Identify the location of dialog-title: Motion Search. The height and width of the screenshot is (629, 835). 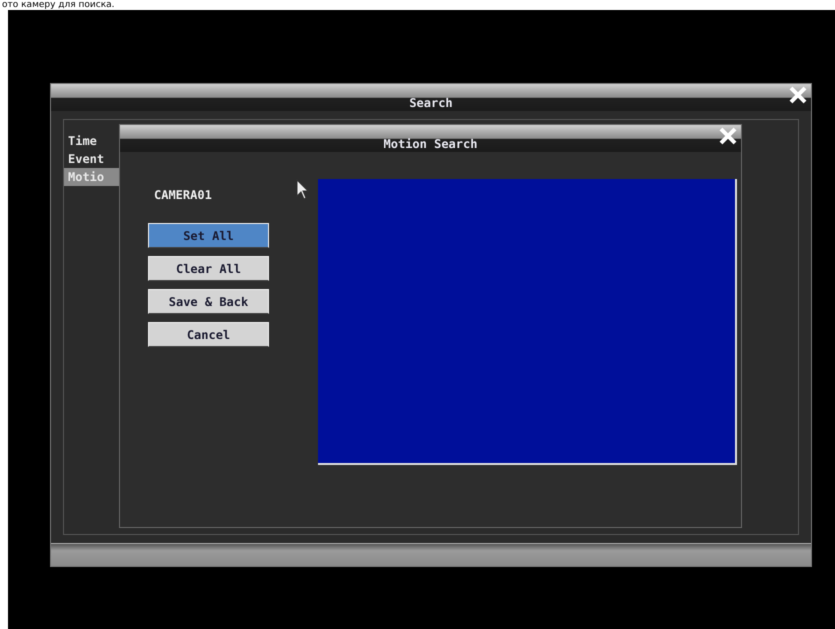
(431, 144).